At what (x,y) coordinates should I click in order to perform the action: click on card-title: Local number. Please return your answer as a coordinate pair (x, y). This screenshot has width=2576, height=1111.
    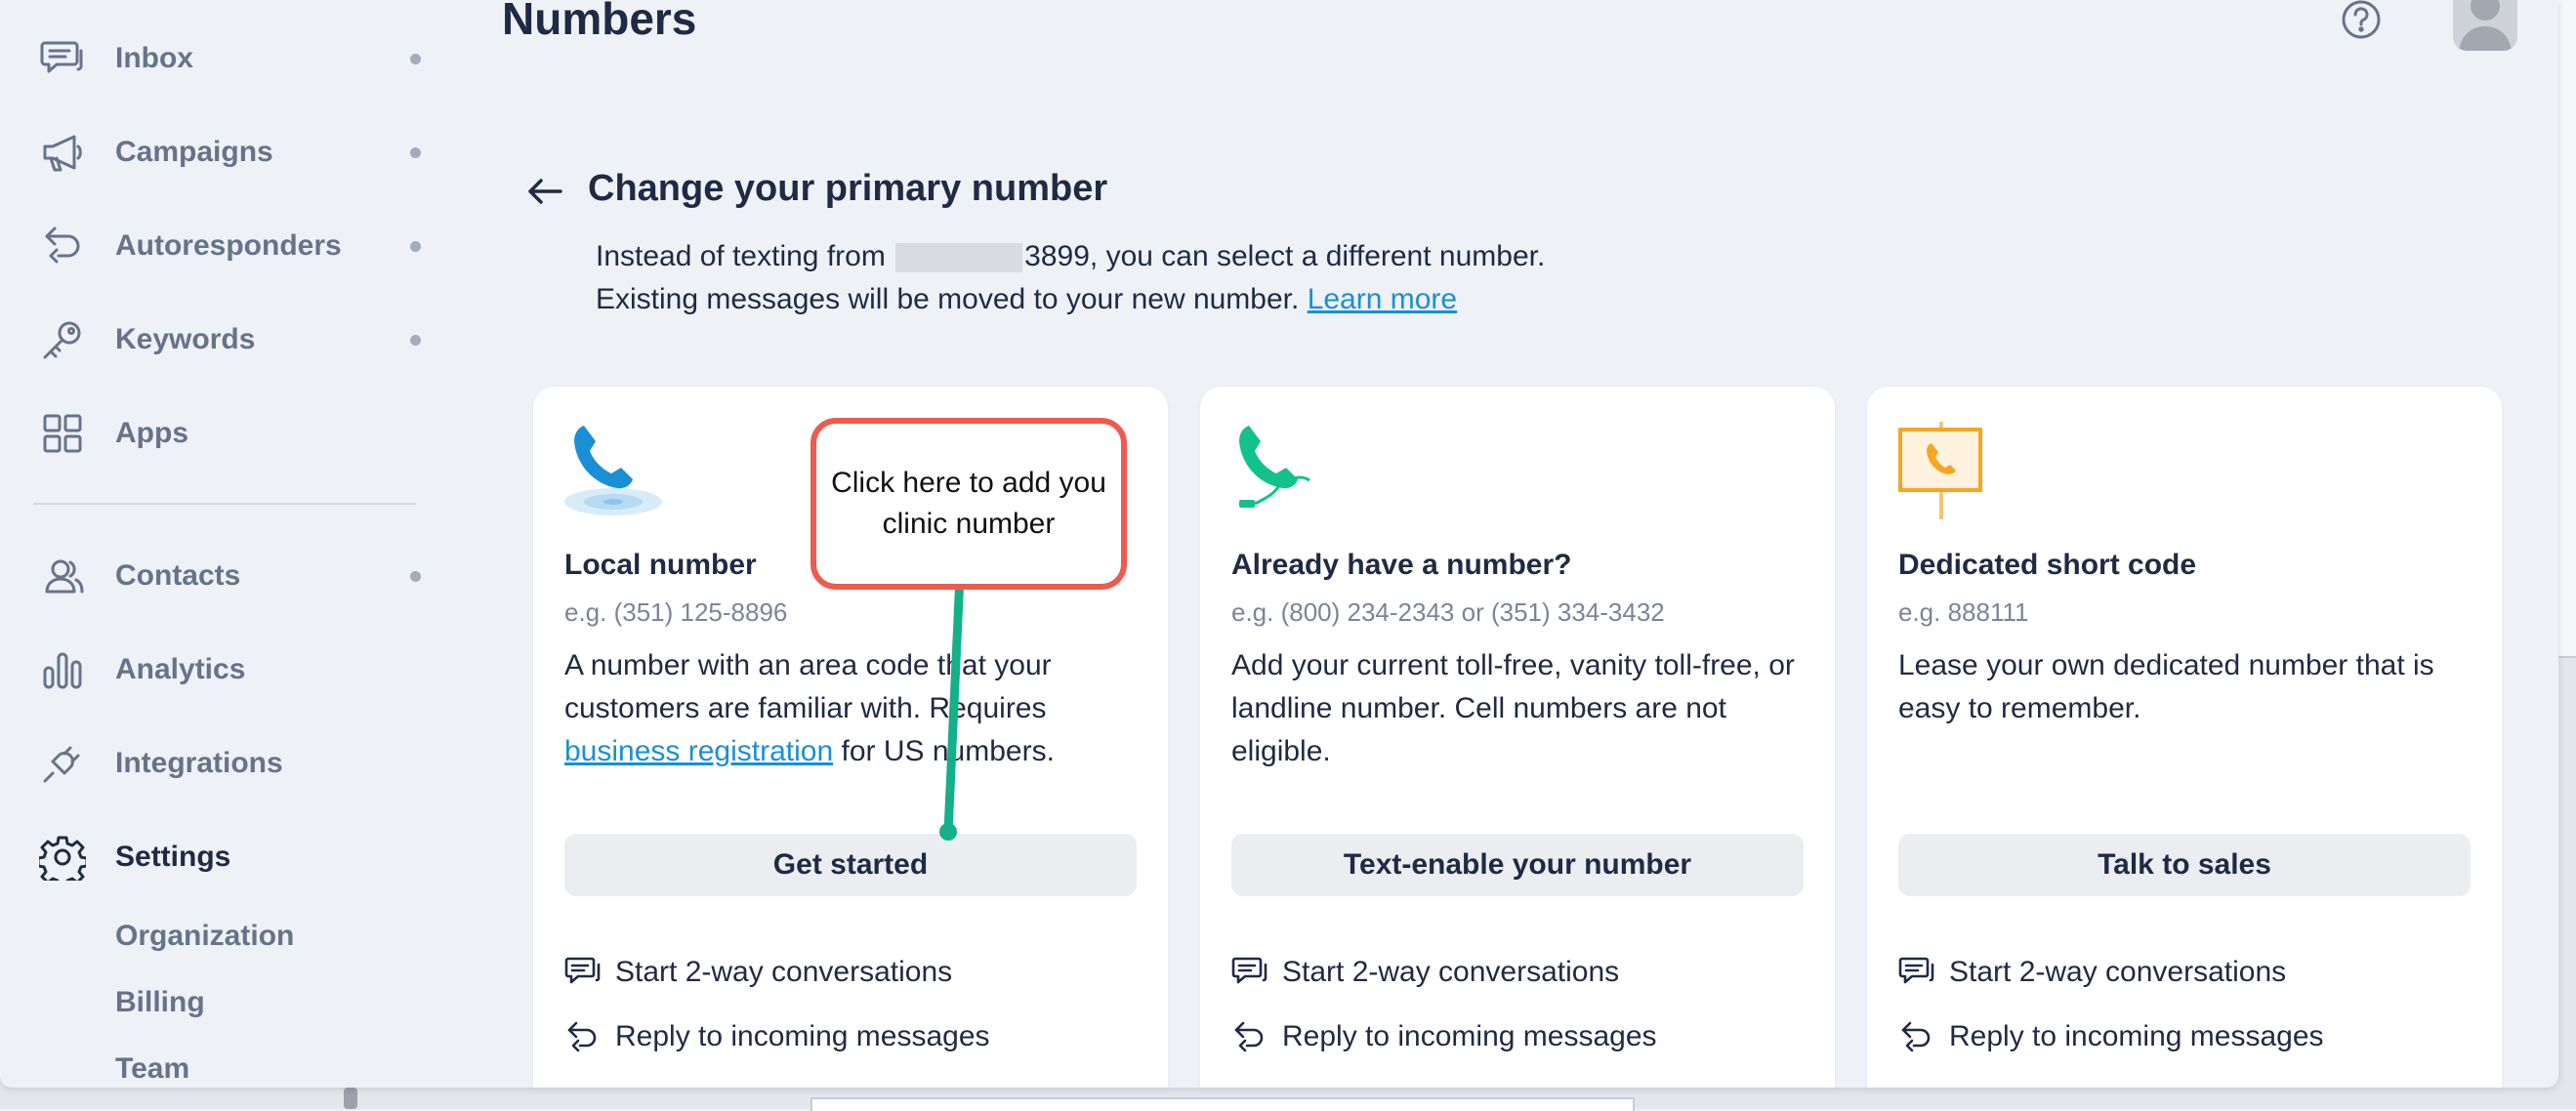
    Looking at the image, I should click on (660, 565).